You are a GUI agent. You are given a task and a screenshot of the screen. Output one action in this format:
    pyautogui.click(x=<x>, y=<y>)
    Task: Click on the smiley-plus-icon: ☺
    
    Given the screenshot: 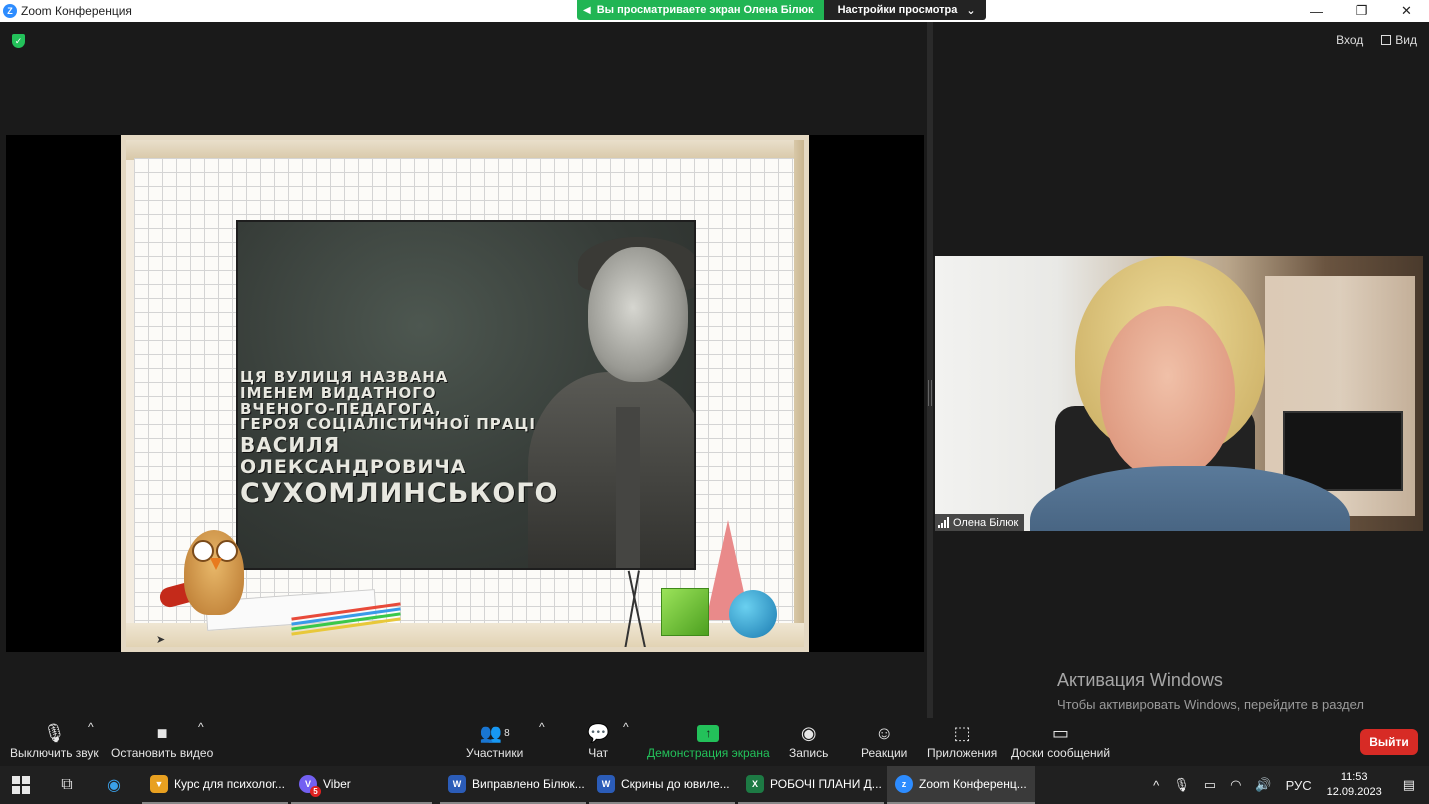 What is the action you would take?
    pyautogui.click(x=884, y=732)
    